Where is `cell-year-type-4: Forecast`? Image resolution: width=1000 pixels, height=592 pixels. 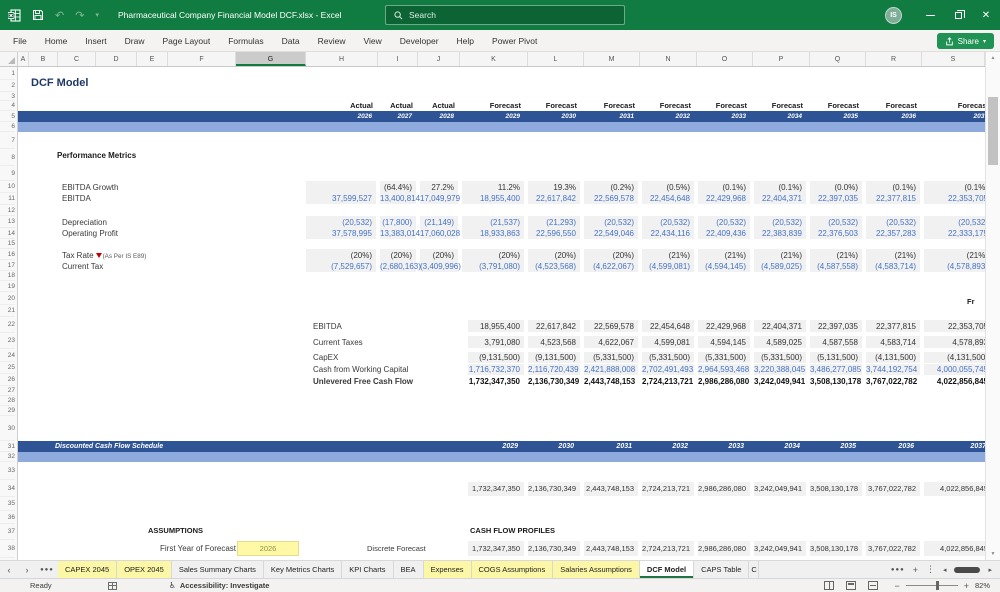
cell-year-type-4: Forecast is located at coordinates (552, 105).